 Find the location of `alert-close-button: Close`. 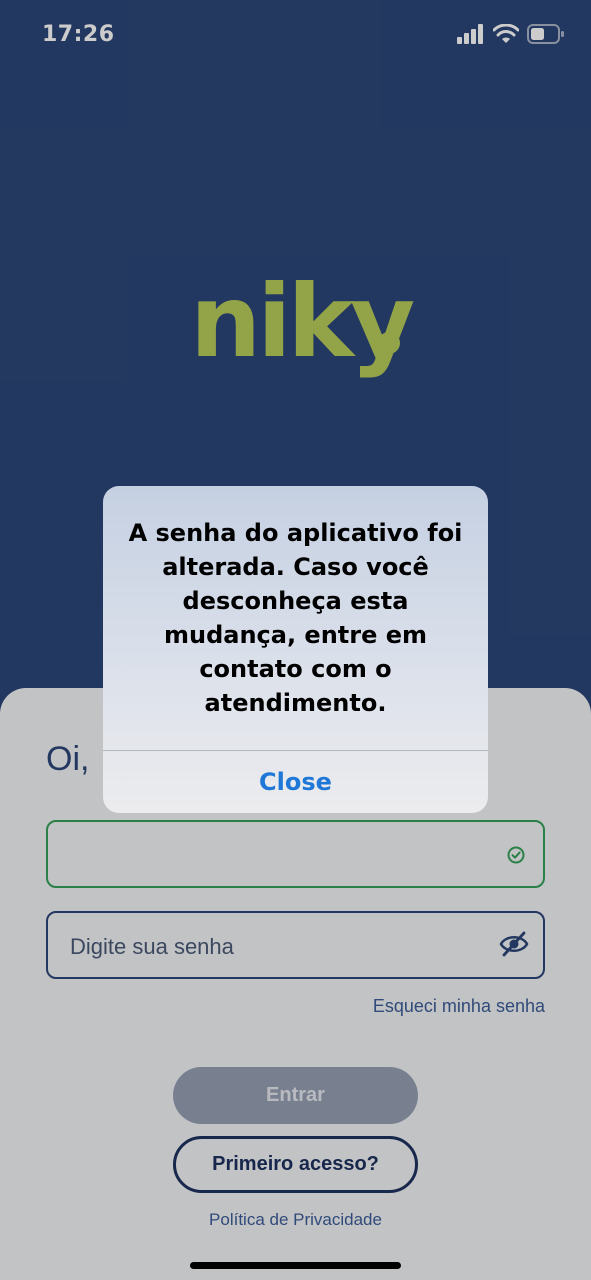

alert-close-button: Close is located at coordinates (295, 782).